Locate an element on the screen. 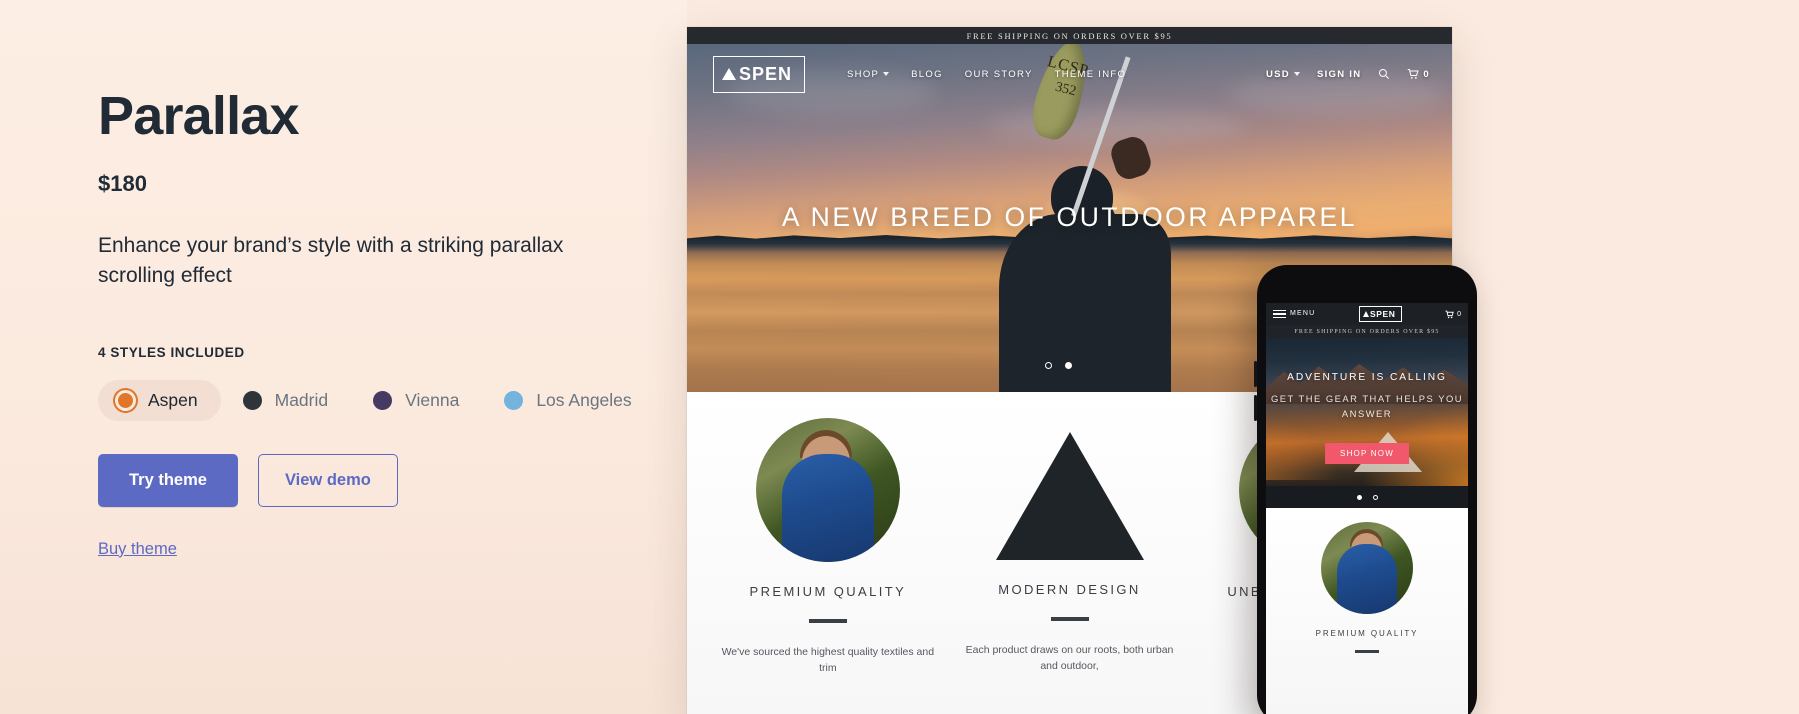 Image resolution: width=1799 pixels, height=714 pixels. feature-title: MODERN DESIGN is located at coordinates (1069, 589).